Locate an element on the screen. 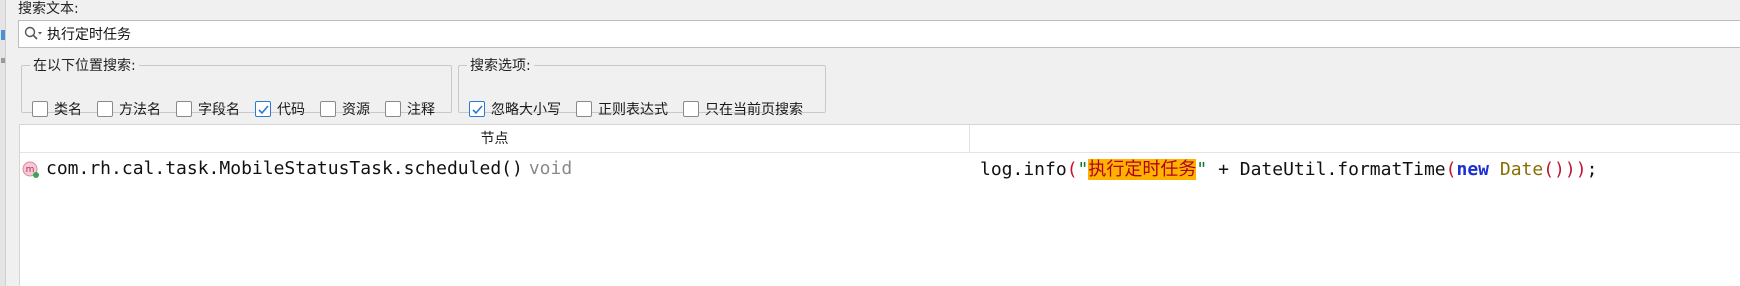 The image size is (1740, 286). search-options-legend: 搜索选项: is located at coordinates (500, 66).